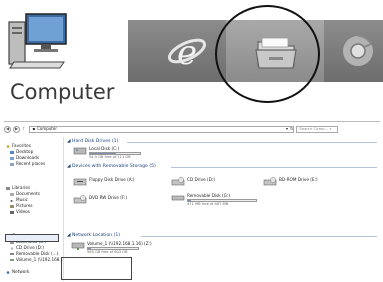 This screenshot has width=383, height=282. I want to click on ie-icon: e, so click(187, 53).